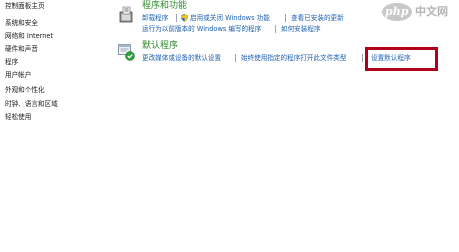  I want to click on highlight-box, so click(401, 59).